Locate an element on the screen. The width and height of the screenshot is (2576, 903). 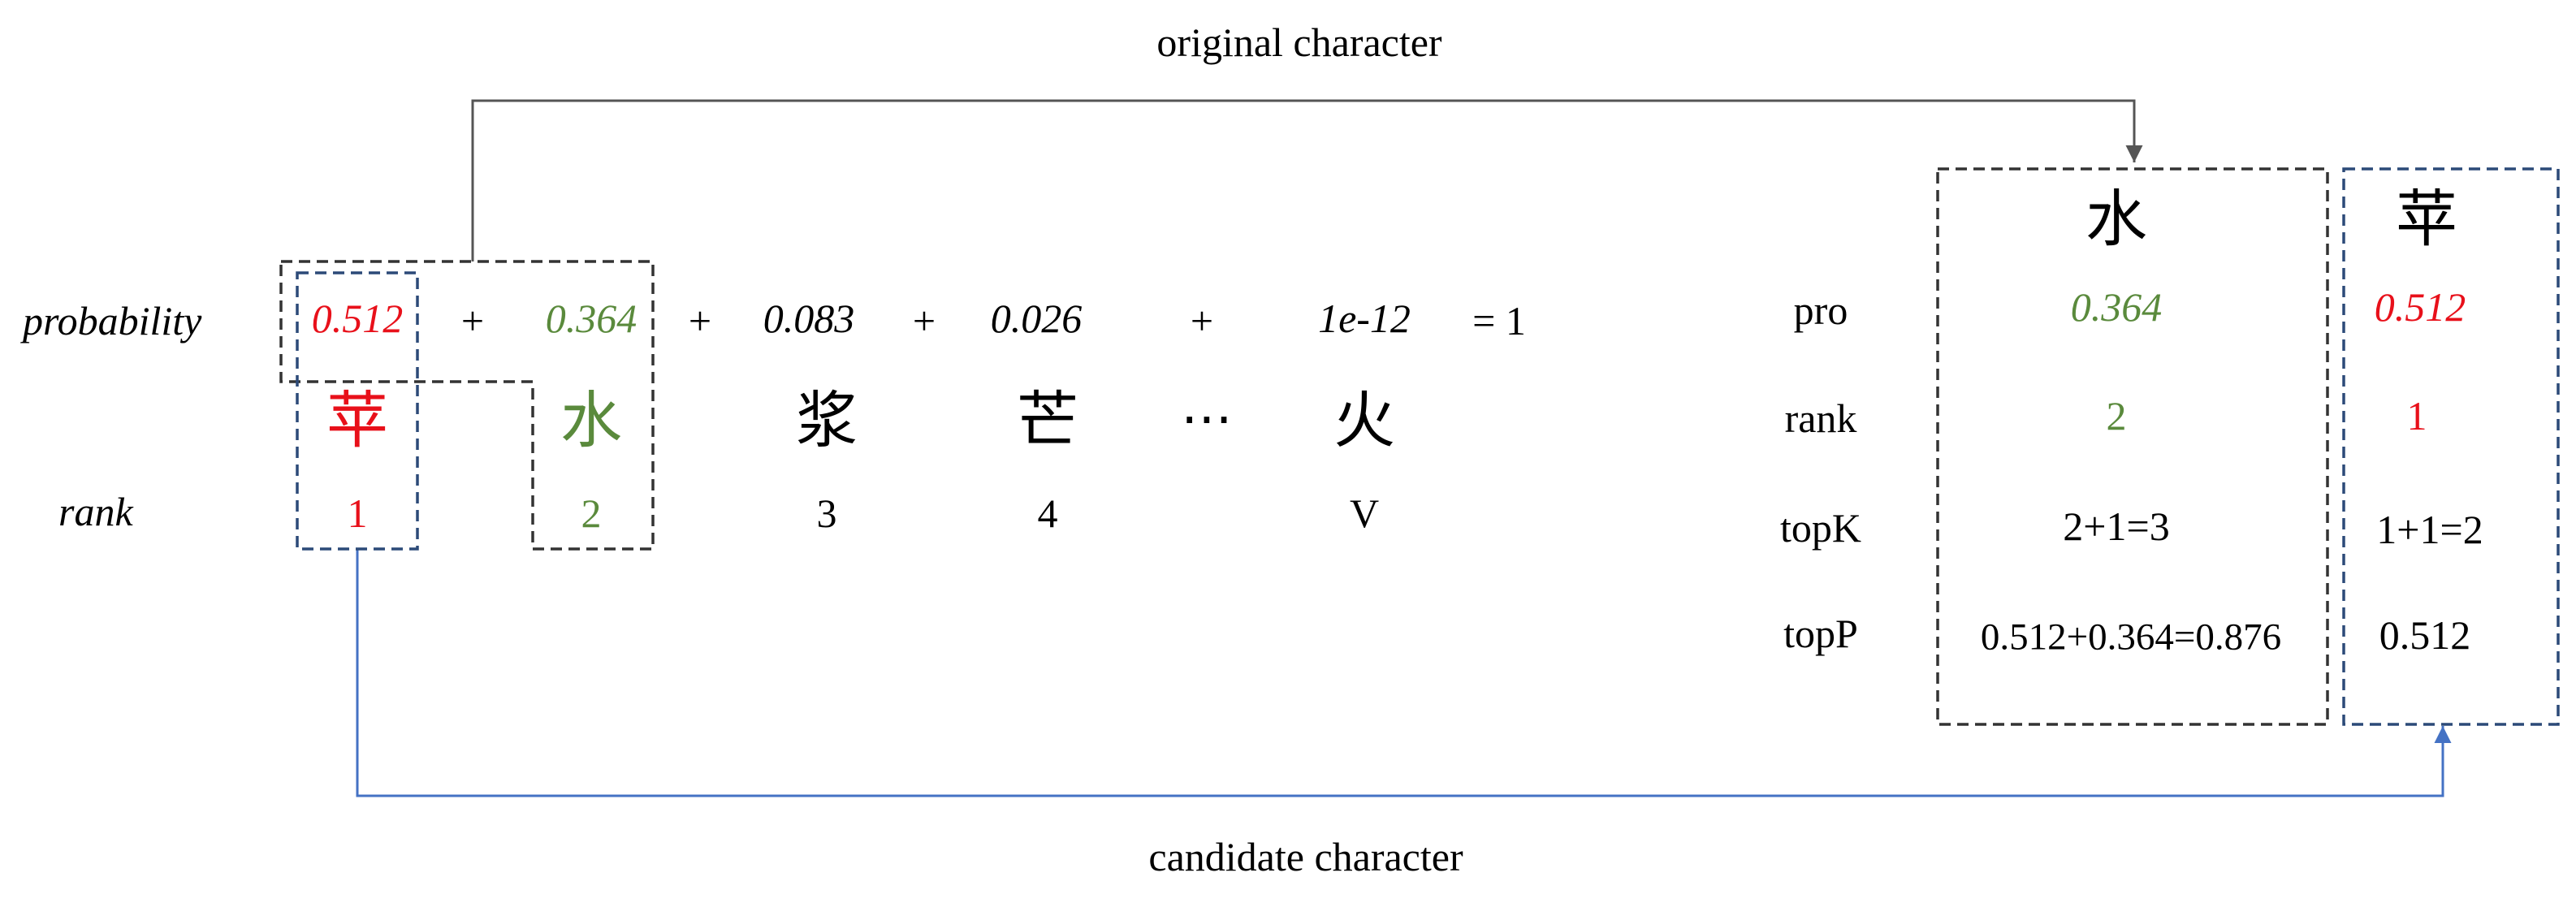
rank-value: 1 is located at coordinates (358, 513).